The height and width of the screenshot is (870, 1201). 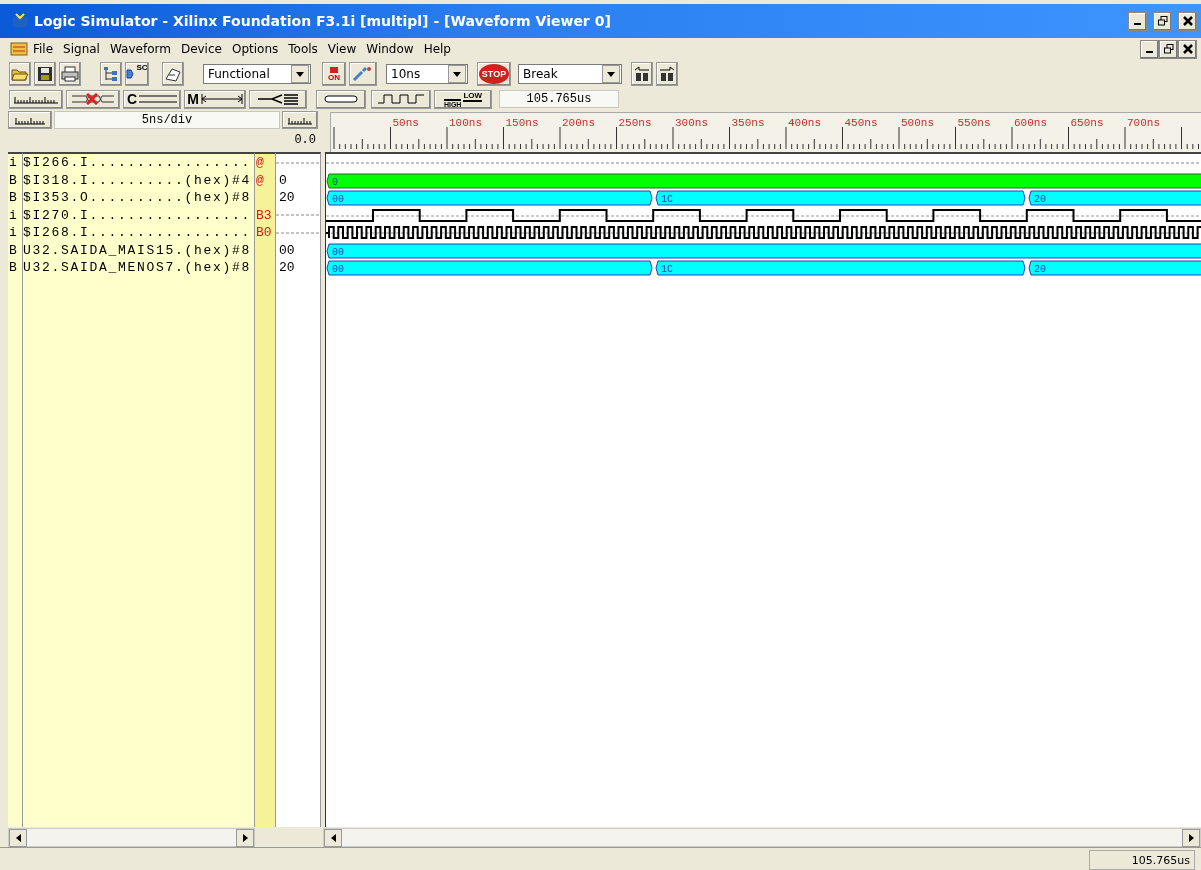 I want to click on menu-item: Device, so click(x=201, y=49).